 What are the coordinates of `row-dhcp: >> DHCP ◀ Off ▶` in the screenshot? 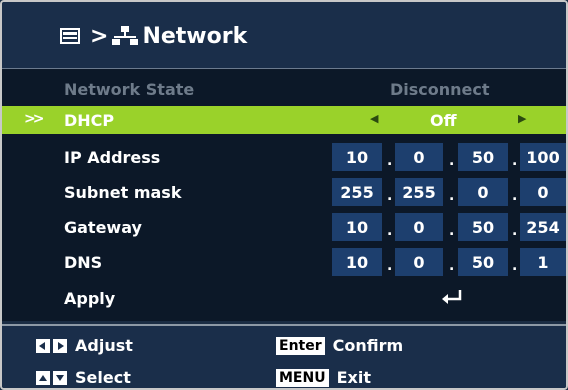 It's located at (284, 120).